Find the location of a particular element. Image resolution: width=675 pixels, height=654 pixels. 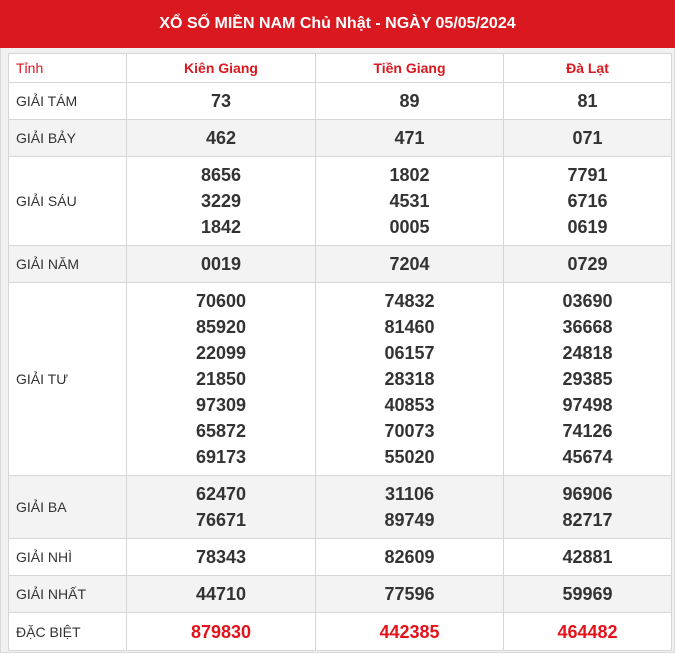

prize-number: 78343 is located at coordinates (221, 557).